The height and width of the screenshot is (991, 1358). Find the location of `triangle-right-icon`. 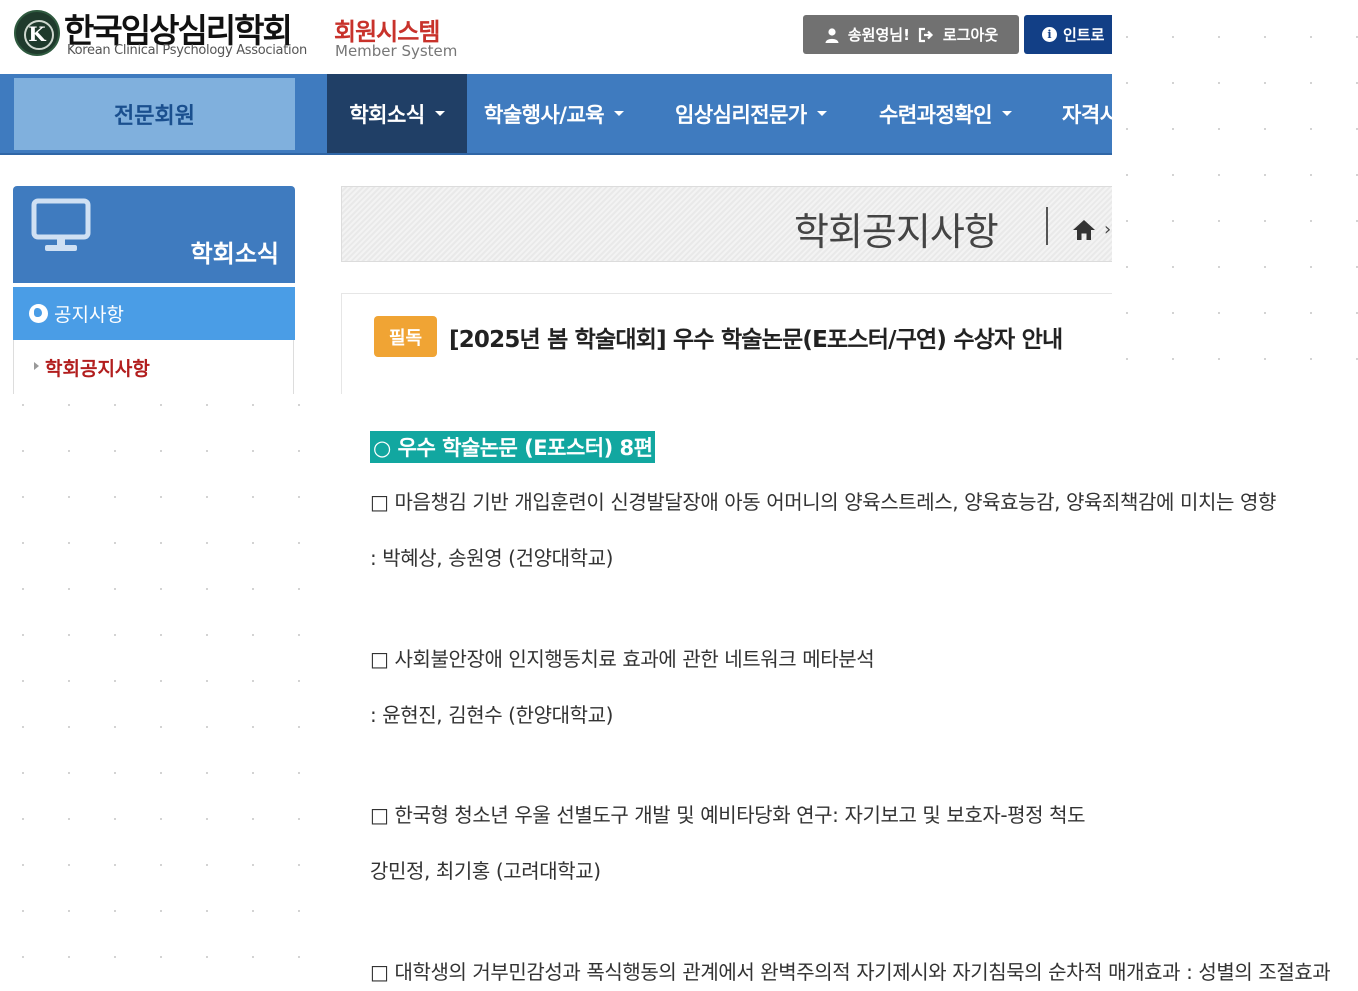

triangle-right-icon is located at coordinates (36, 366).